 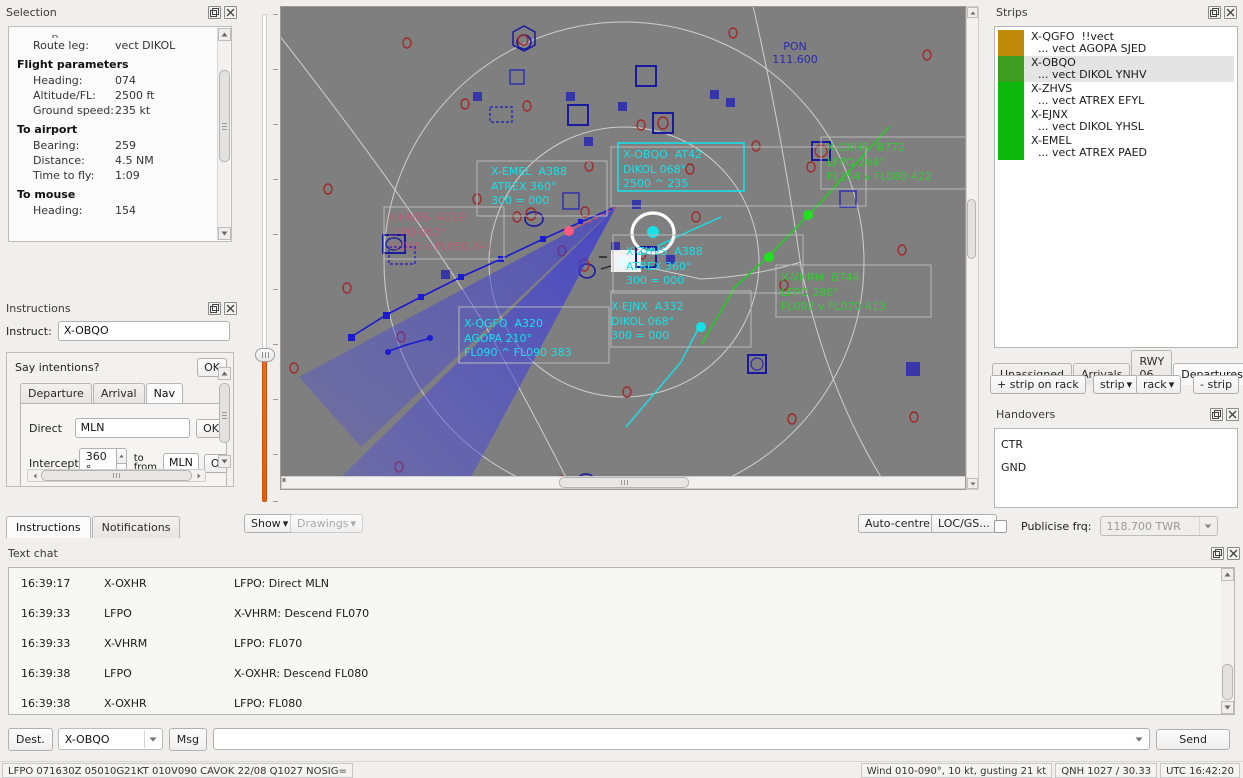 What do you see at coordinates (282, 583) in the screenshot?
I see `chat-message: LFPO: Direct MLN` at bounding box center [282, 583].